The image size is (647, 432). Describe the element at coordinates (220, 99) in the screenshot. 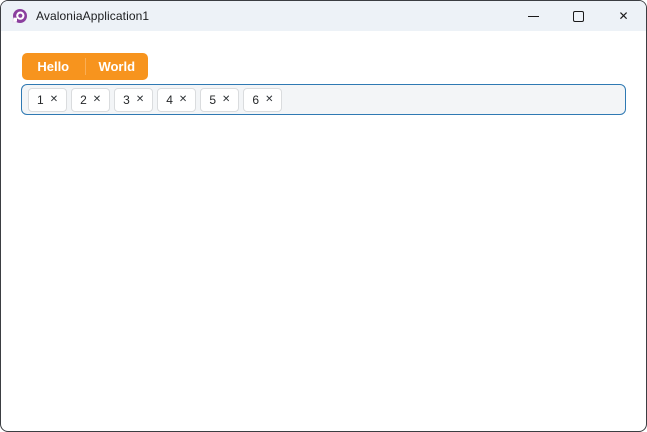

I see `tag-chip: 5 ✕` at that location.